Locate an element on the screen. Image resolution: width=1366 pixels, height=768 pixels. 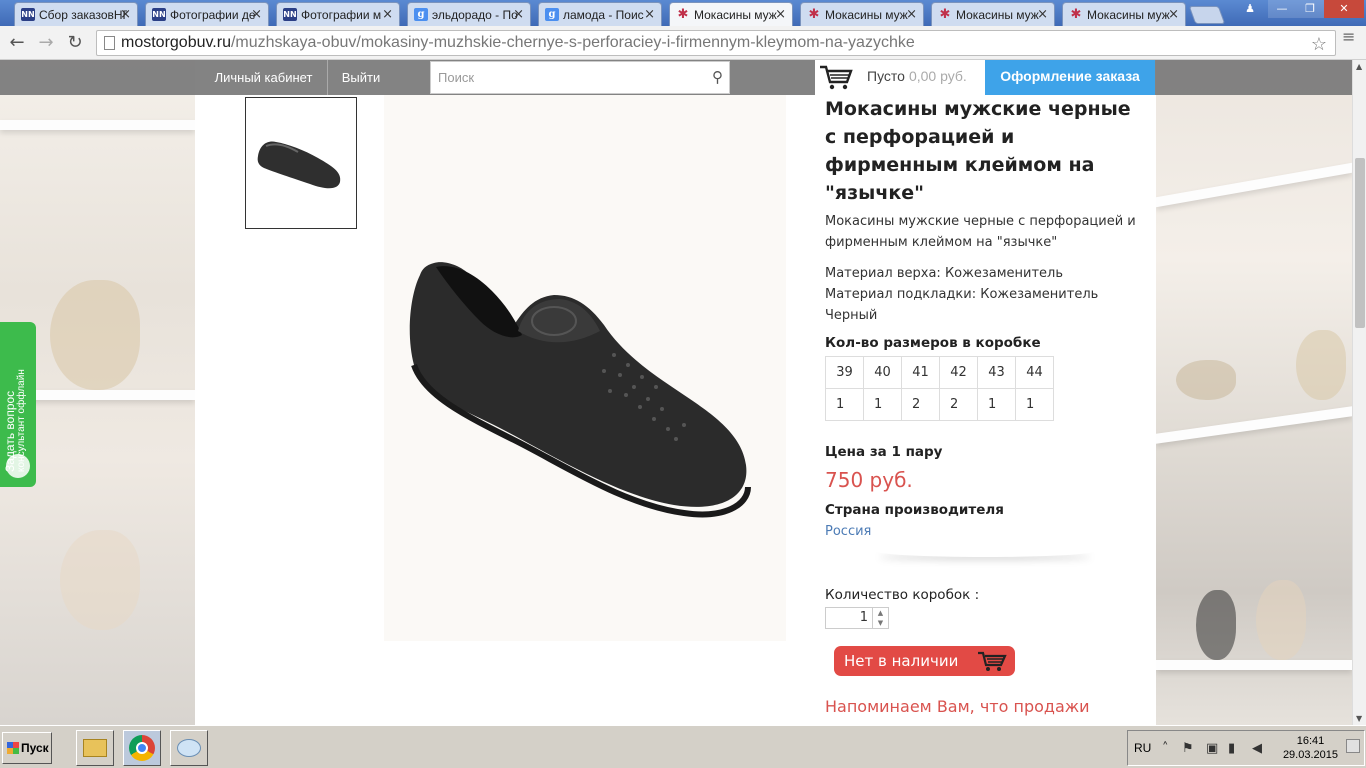
browser-tab: g ламода - Поис × is located at coordinates (600, 14).